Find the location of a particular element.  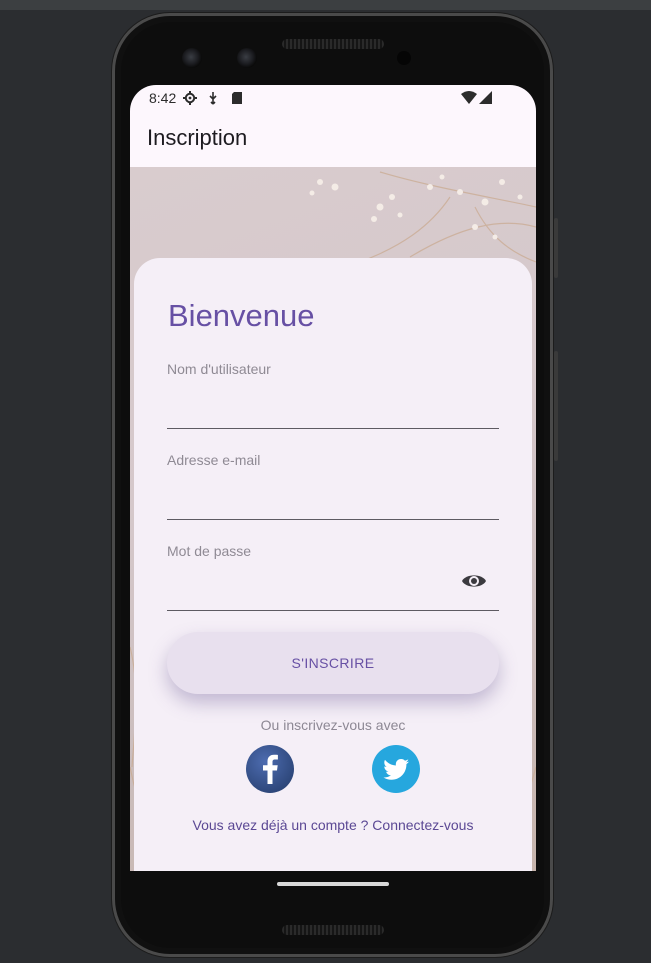

username-label: Nom d'utilisateur is located at coordinates (219, 369).